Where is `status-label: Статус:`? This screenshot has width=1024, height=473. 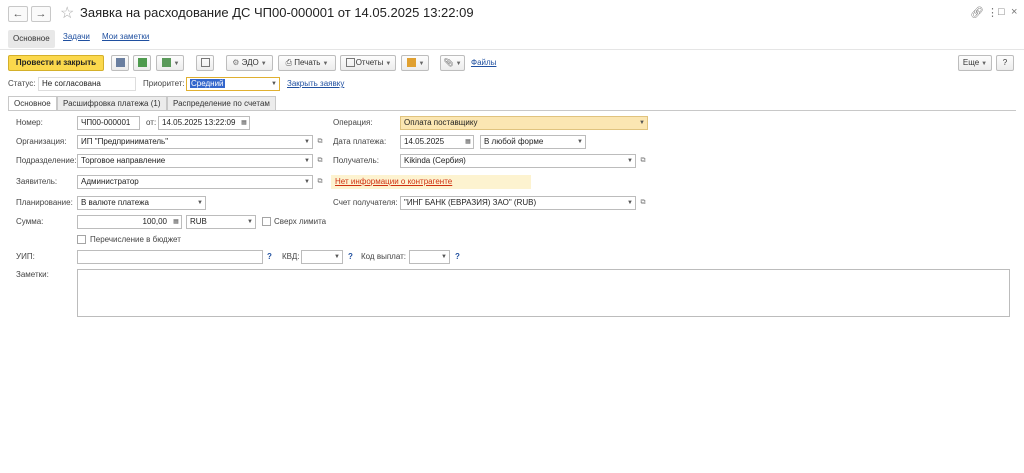
status-label: Статус: is located at coordinates (22, 83).